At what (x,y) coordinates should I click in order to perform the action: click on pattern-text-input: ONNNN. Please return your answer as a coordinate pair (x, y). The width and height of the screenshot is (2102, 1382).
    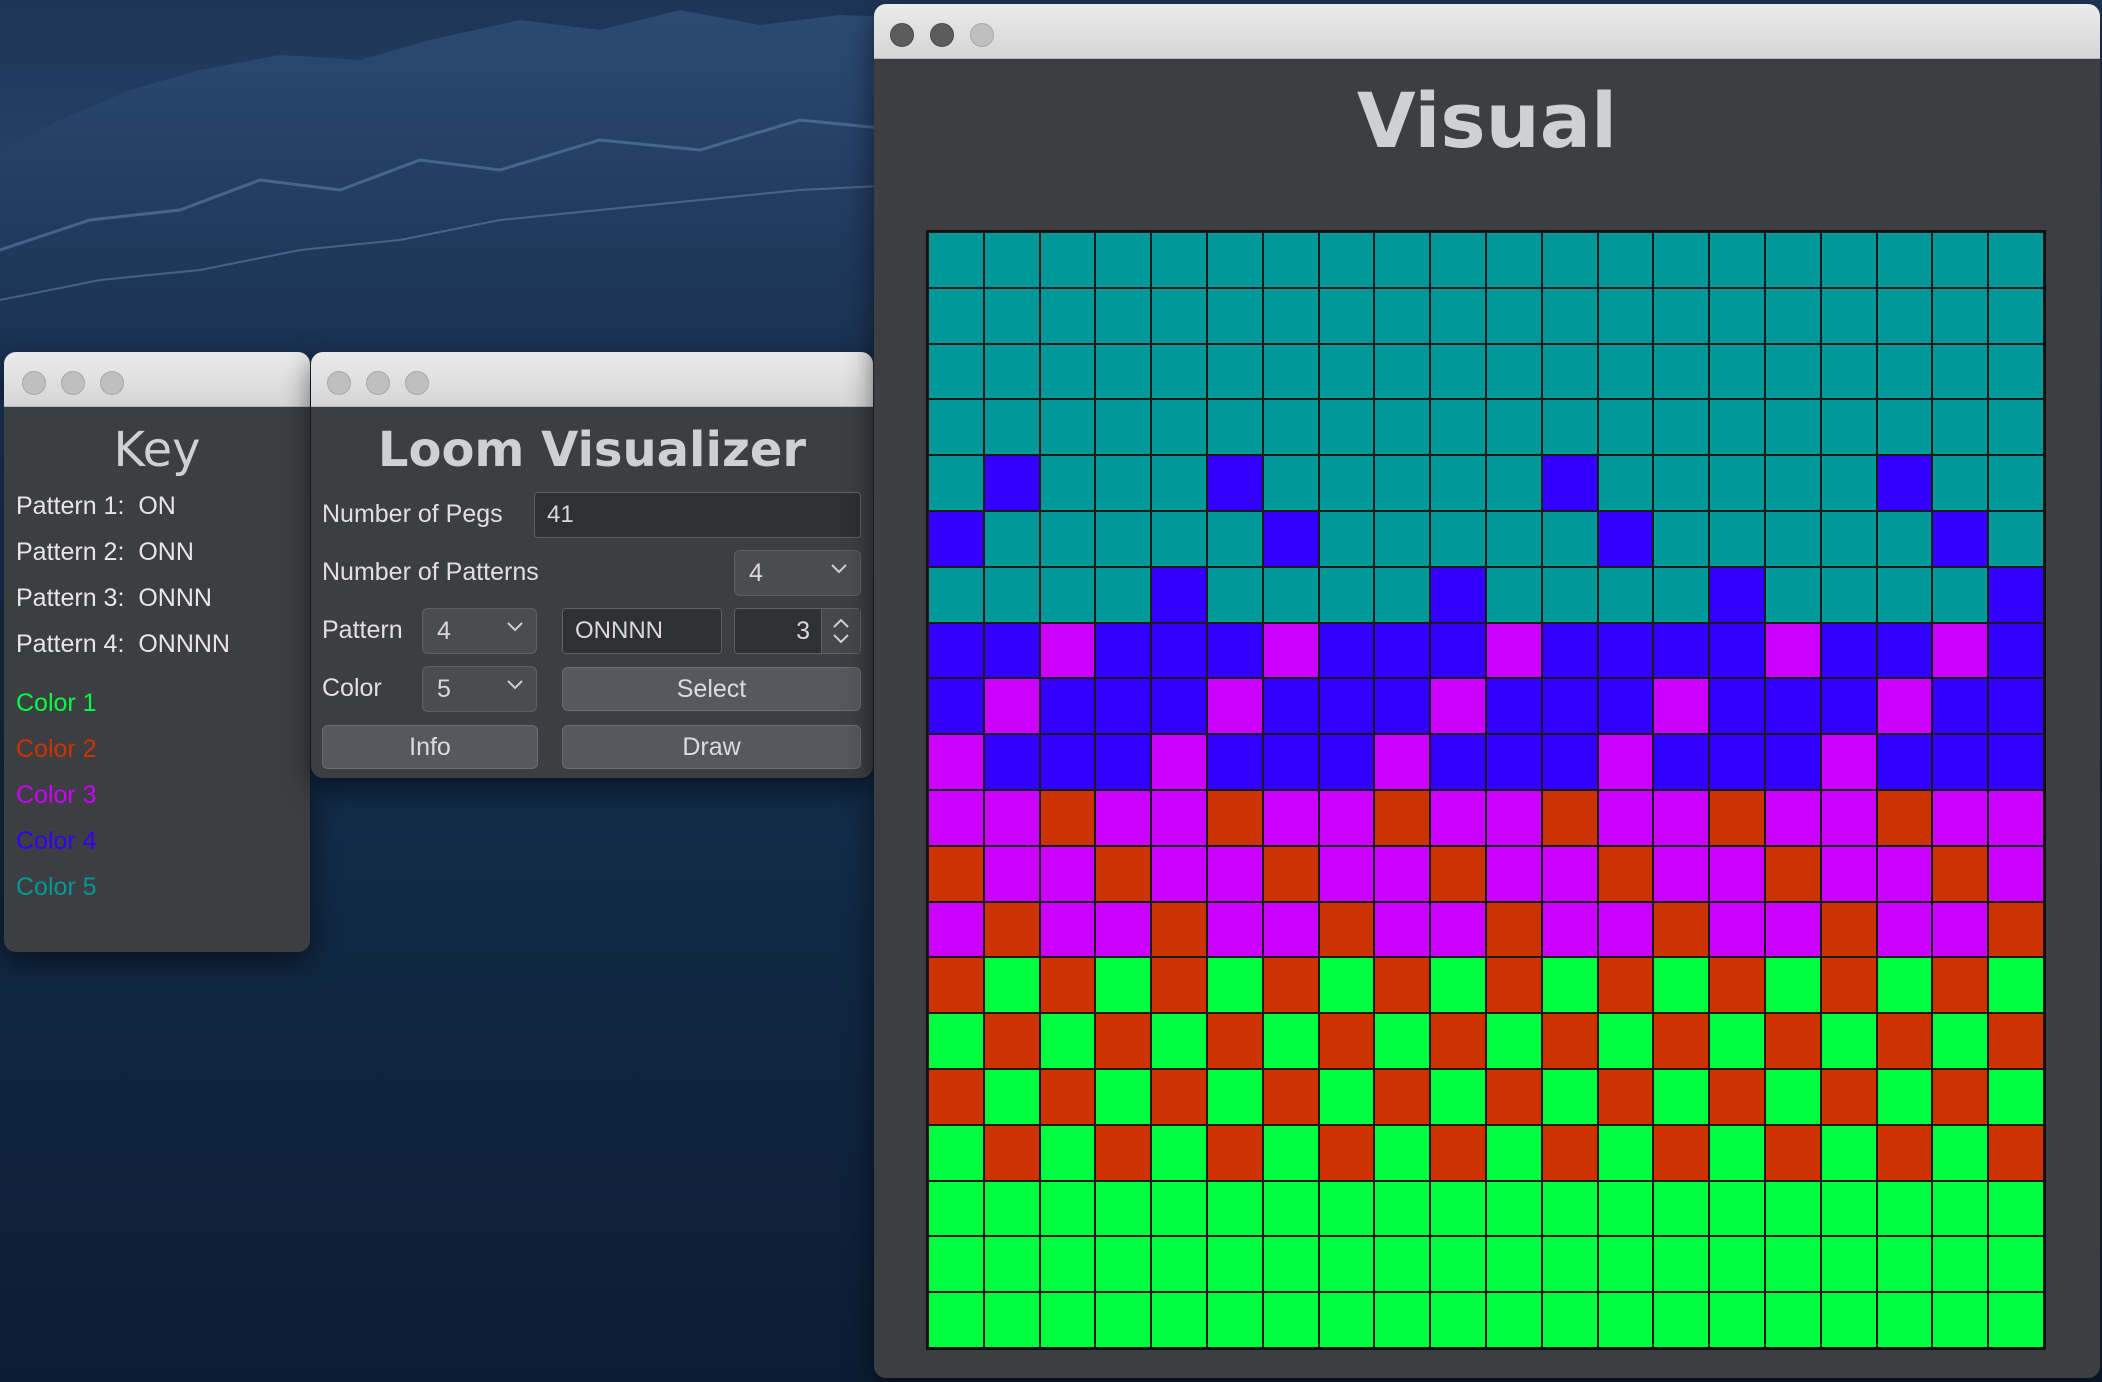
    Looking at the image, I should click on (642, 631).